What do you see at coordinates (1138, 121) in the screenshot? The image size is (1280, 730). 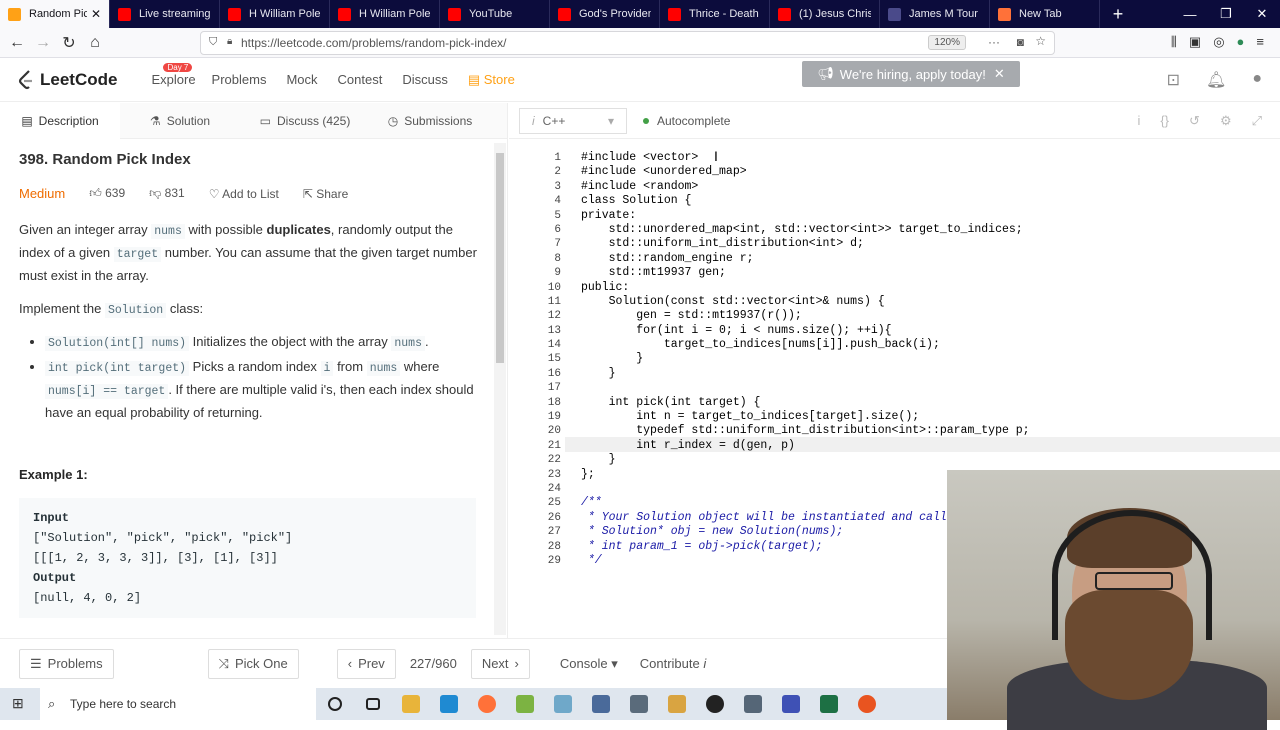 I see `info-icon: i` at bounding box center [1138, 121].